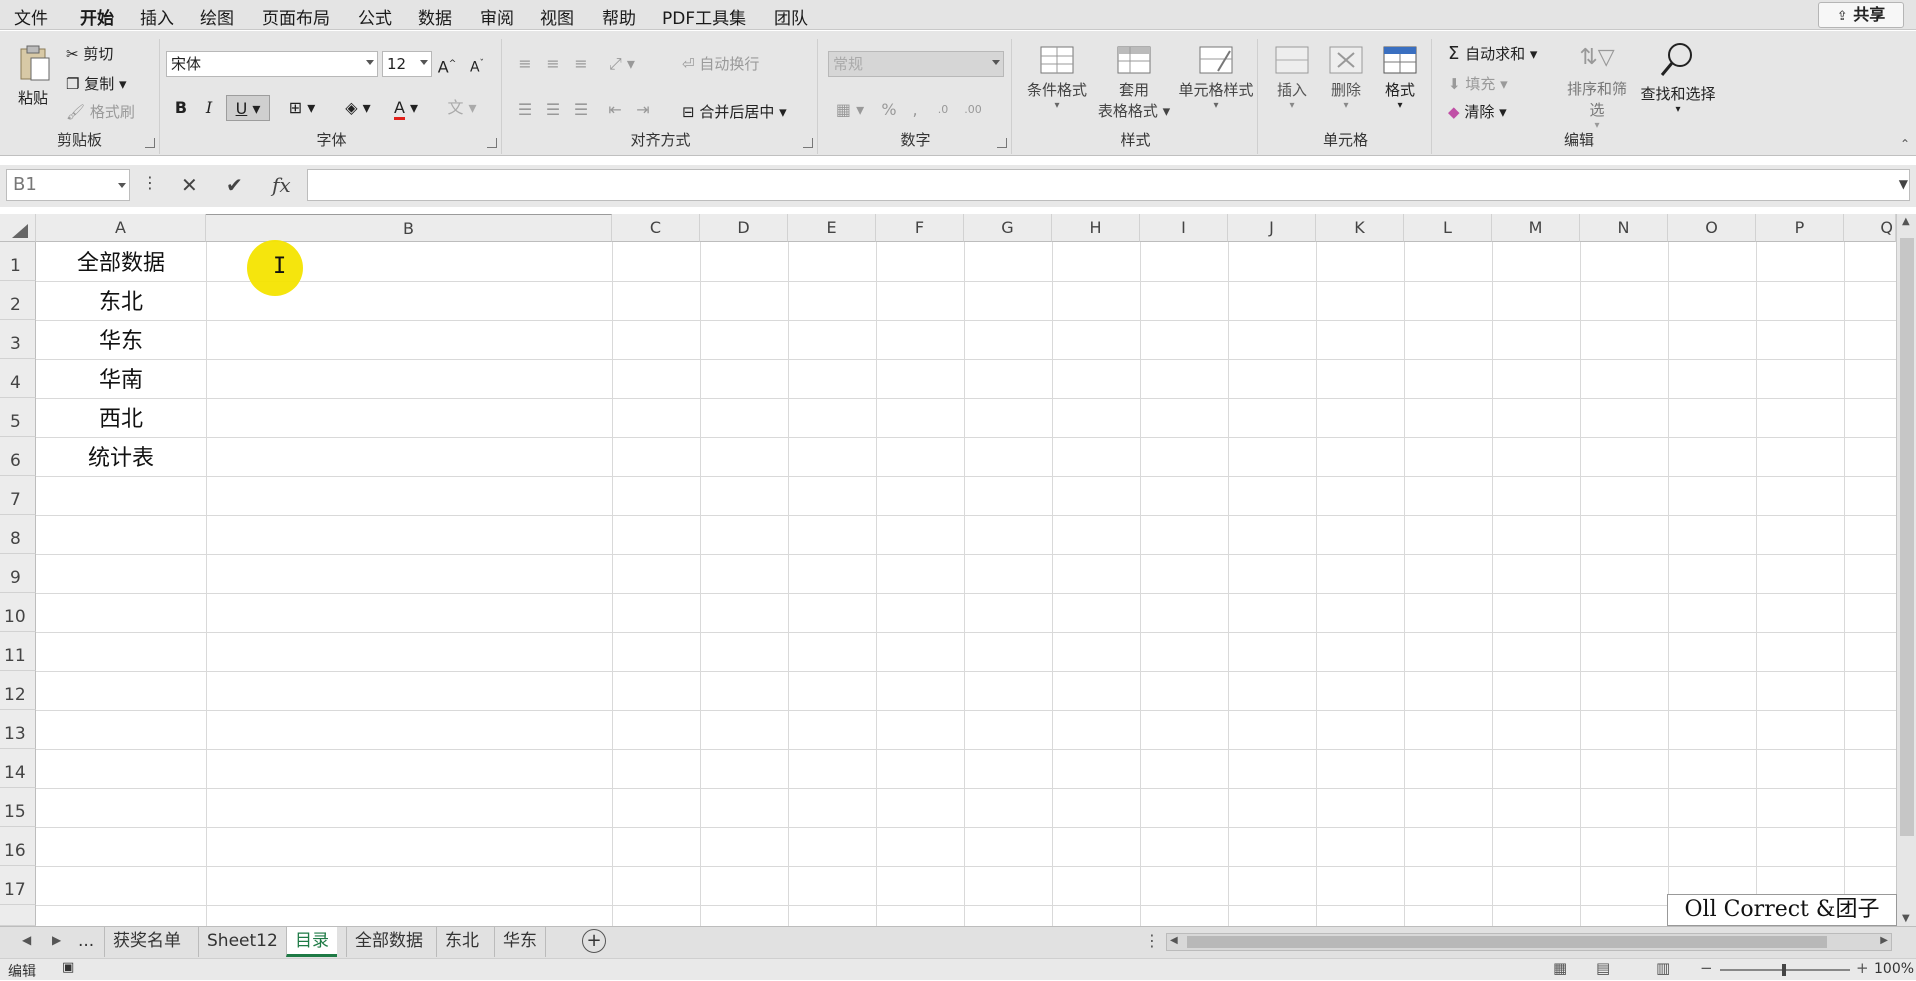 The height and width of the screenshot is (981, 1916). Describe the element at coordinates (68, 185) in the screenshot. I see `name-box: B1` at that location.